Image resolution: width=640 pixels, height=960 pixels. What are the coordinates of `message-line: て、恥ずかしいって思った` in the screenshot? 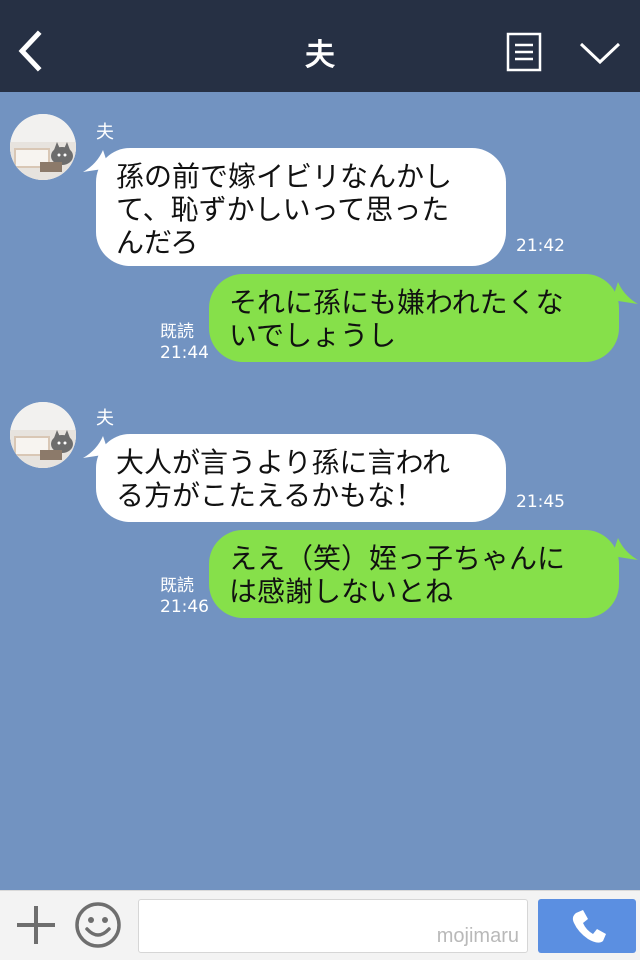 It's located at (283, 209).